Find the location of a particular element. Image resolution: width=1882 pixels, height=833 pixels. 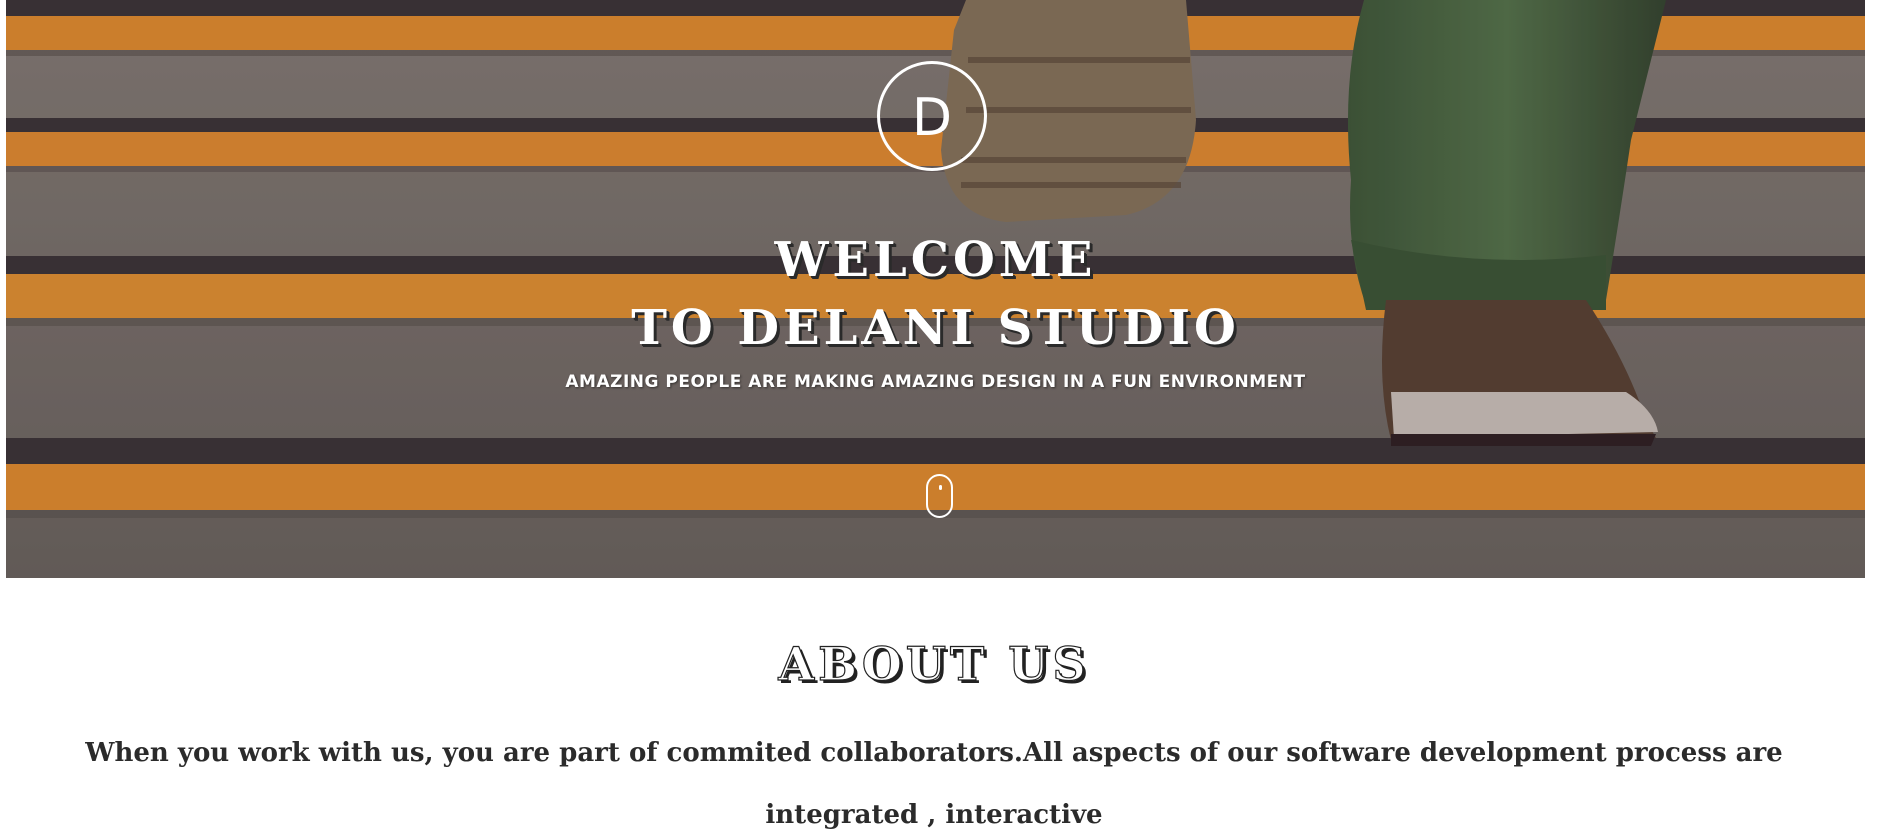

about-title: ABOUT US is located at coordinates (934, 663).